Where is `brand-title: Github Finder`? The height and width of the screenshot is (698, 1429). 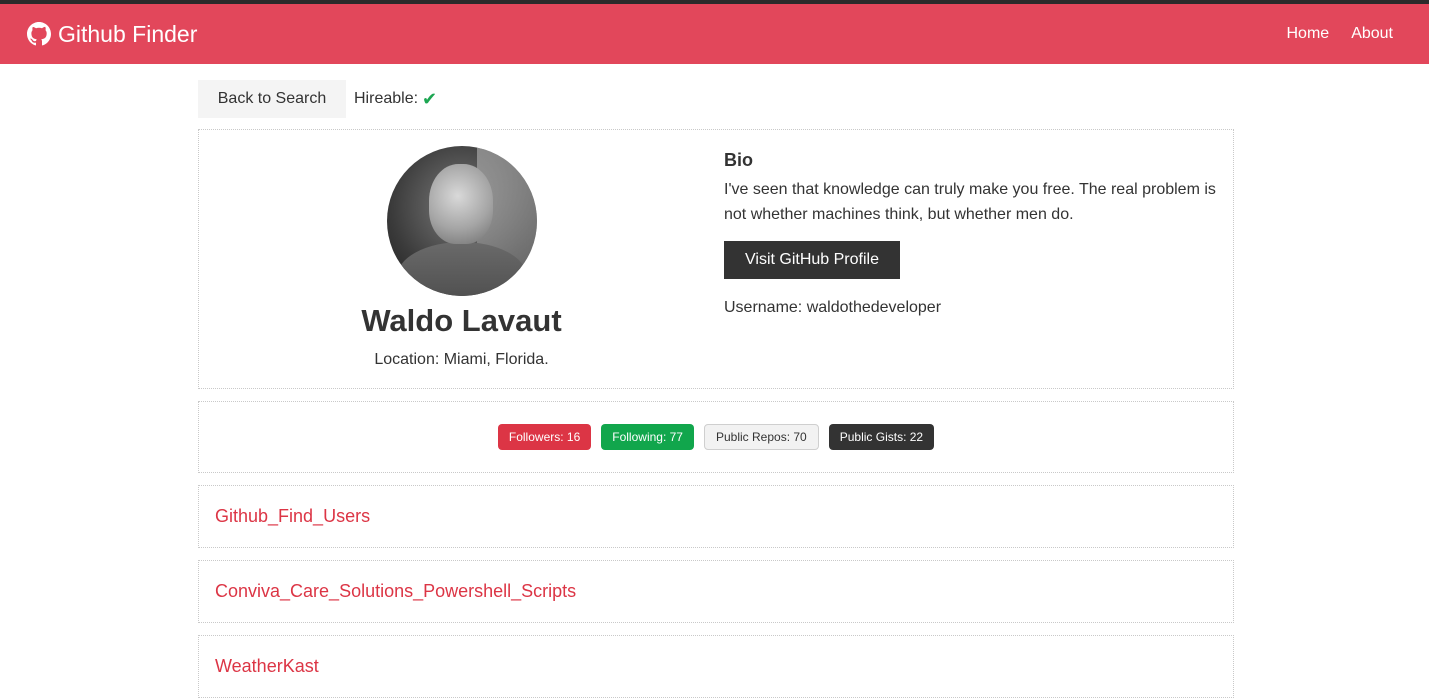 brand-title: Github Finder is located at coordinates (128, 33).